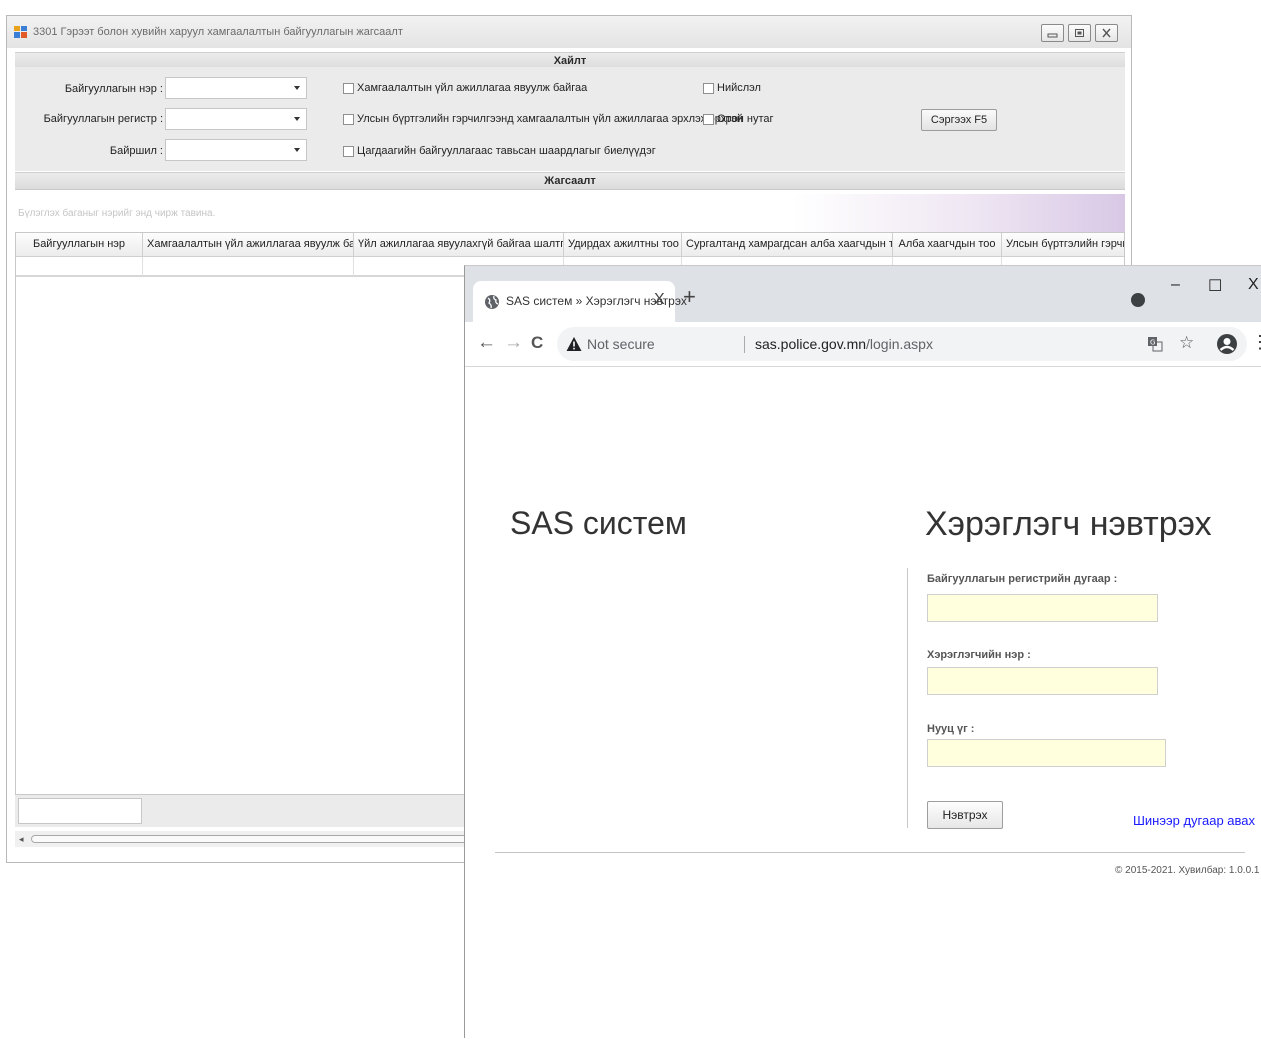 This screenshot has height=1039, width=1261. Describe the element at coordinates (236, 119) in the screenshot. I see `org-register-combo` at that location.